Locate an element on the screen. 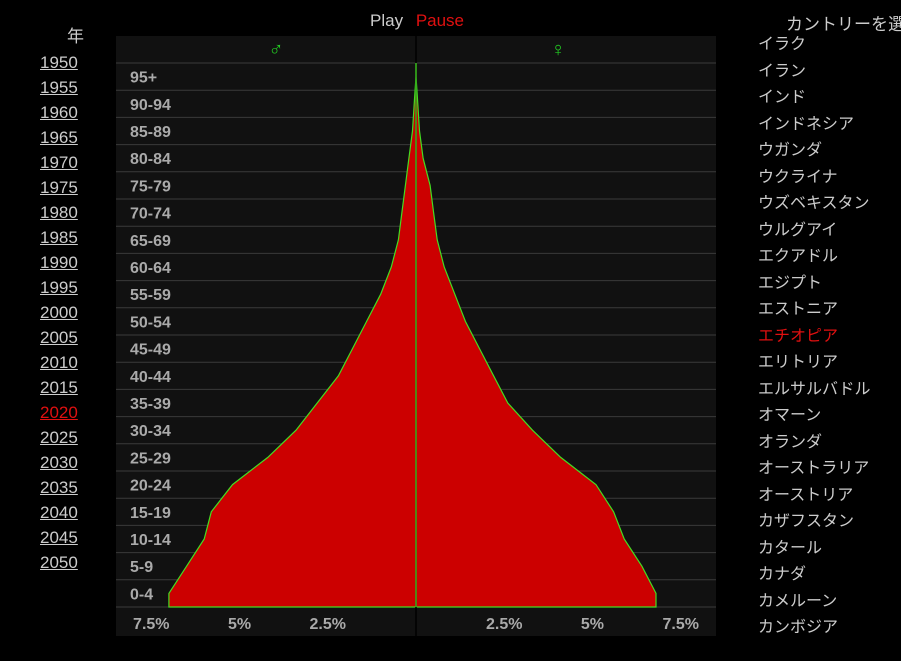  year-link-1970: 1970 is located at coordinates (59, 162).